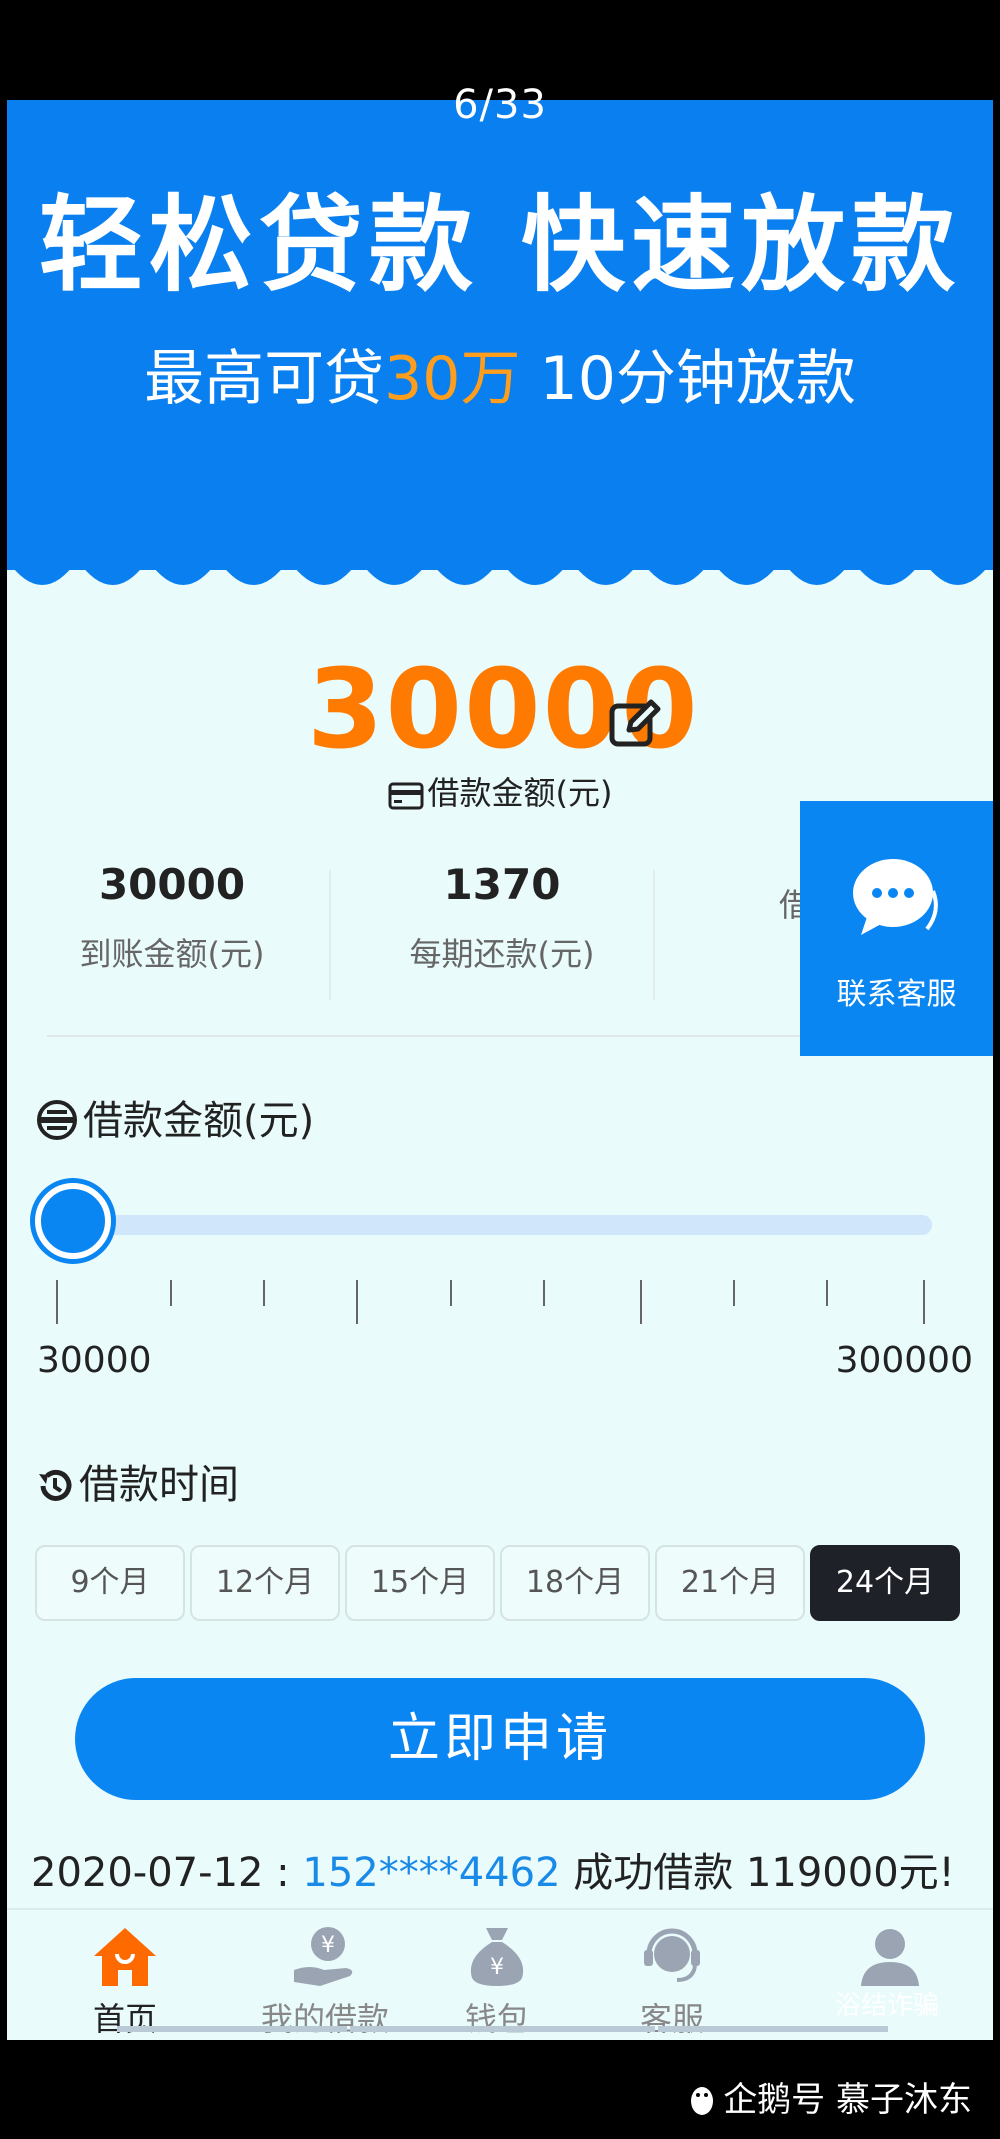 The width and height of the screenshot is (1000, 2139). I want to click on ticker-phone: 152****4462, so click(431, 1873).